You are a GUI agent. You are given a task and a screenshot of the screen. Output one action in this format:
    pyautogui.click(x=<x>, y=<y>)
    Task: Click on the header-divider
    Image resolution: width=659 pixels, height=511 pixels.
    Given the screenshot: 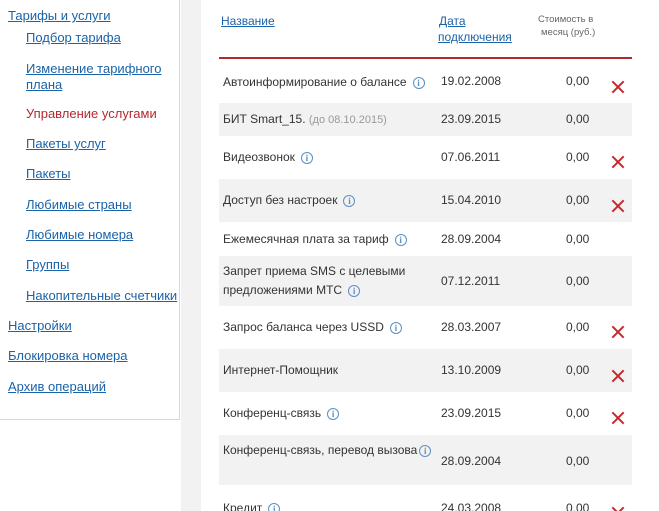 What is the action you would take?
    pyautogui.click(x=425, y=58)
    